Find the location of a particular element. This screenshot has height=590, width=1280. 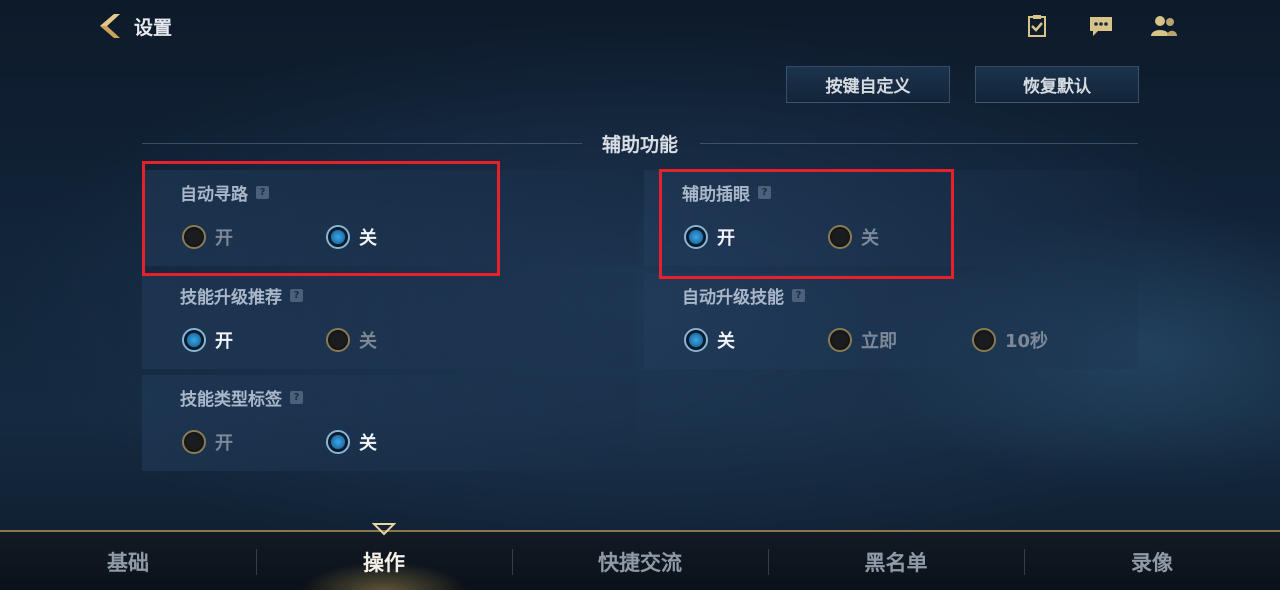

back-arrow-icon is located at coordinates (110, 26).